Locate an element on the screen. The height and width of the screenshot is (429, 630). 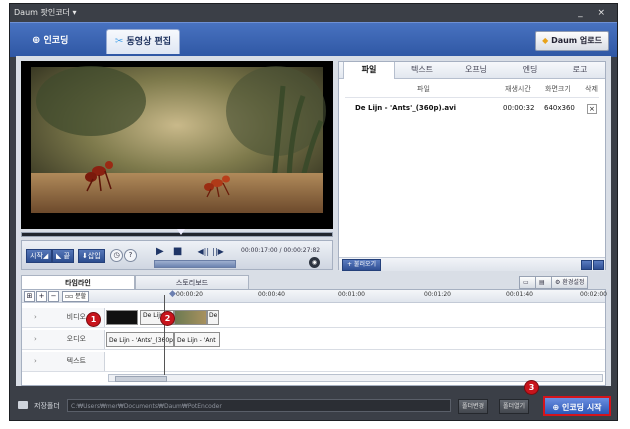
upload-icon: ◆ is located at coordinates (545, 40).